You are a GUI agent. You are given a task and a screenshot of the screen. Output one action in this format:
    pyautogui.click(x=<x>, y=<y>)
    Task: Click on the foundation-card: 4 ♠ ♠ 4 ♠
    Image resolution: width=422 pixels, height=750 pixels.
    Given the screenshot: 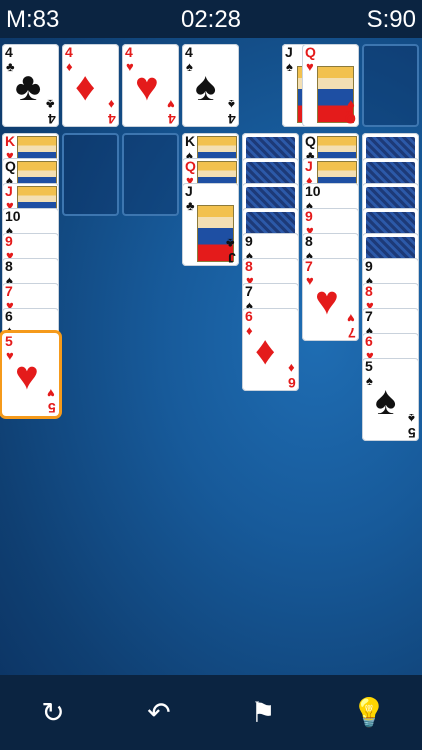 What is the action you would take?
    pyautogui.click(x=210, y=85)
    